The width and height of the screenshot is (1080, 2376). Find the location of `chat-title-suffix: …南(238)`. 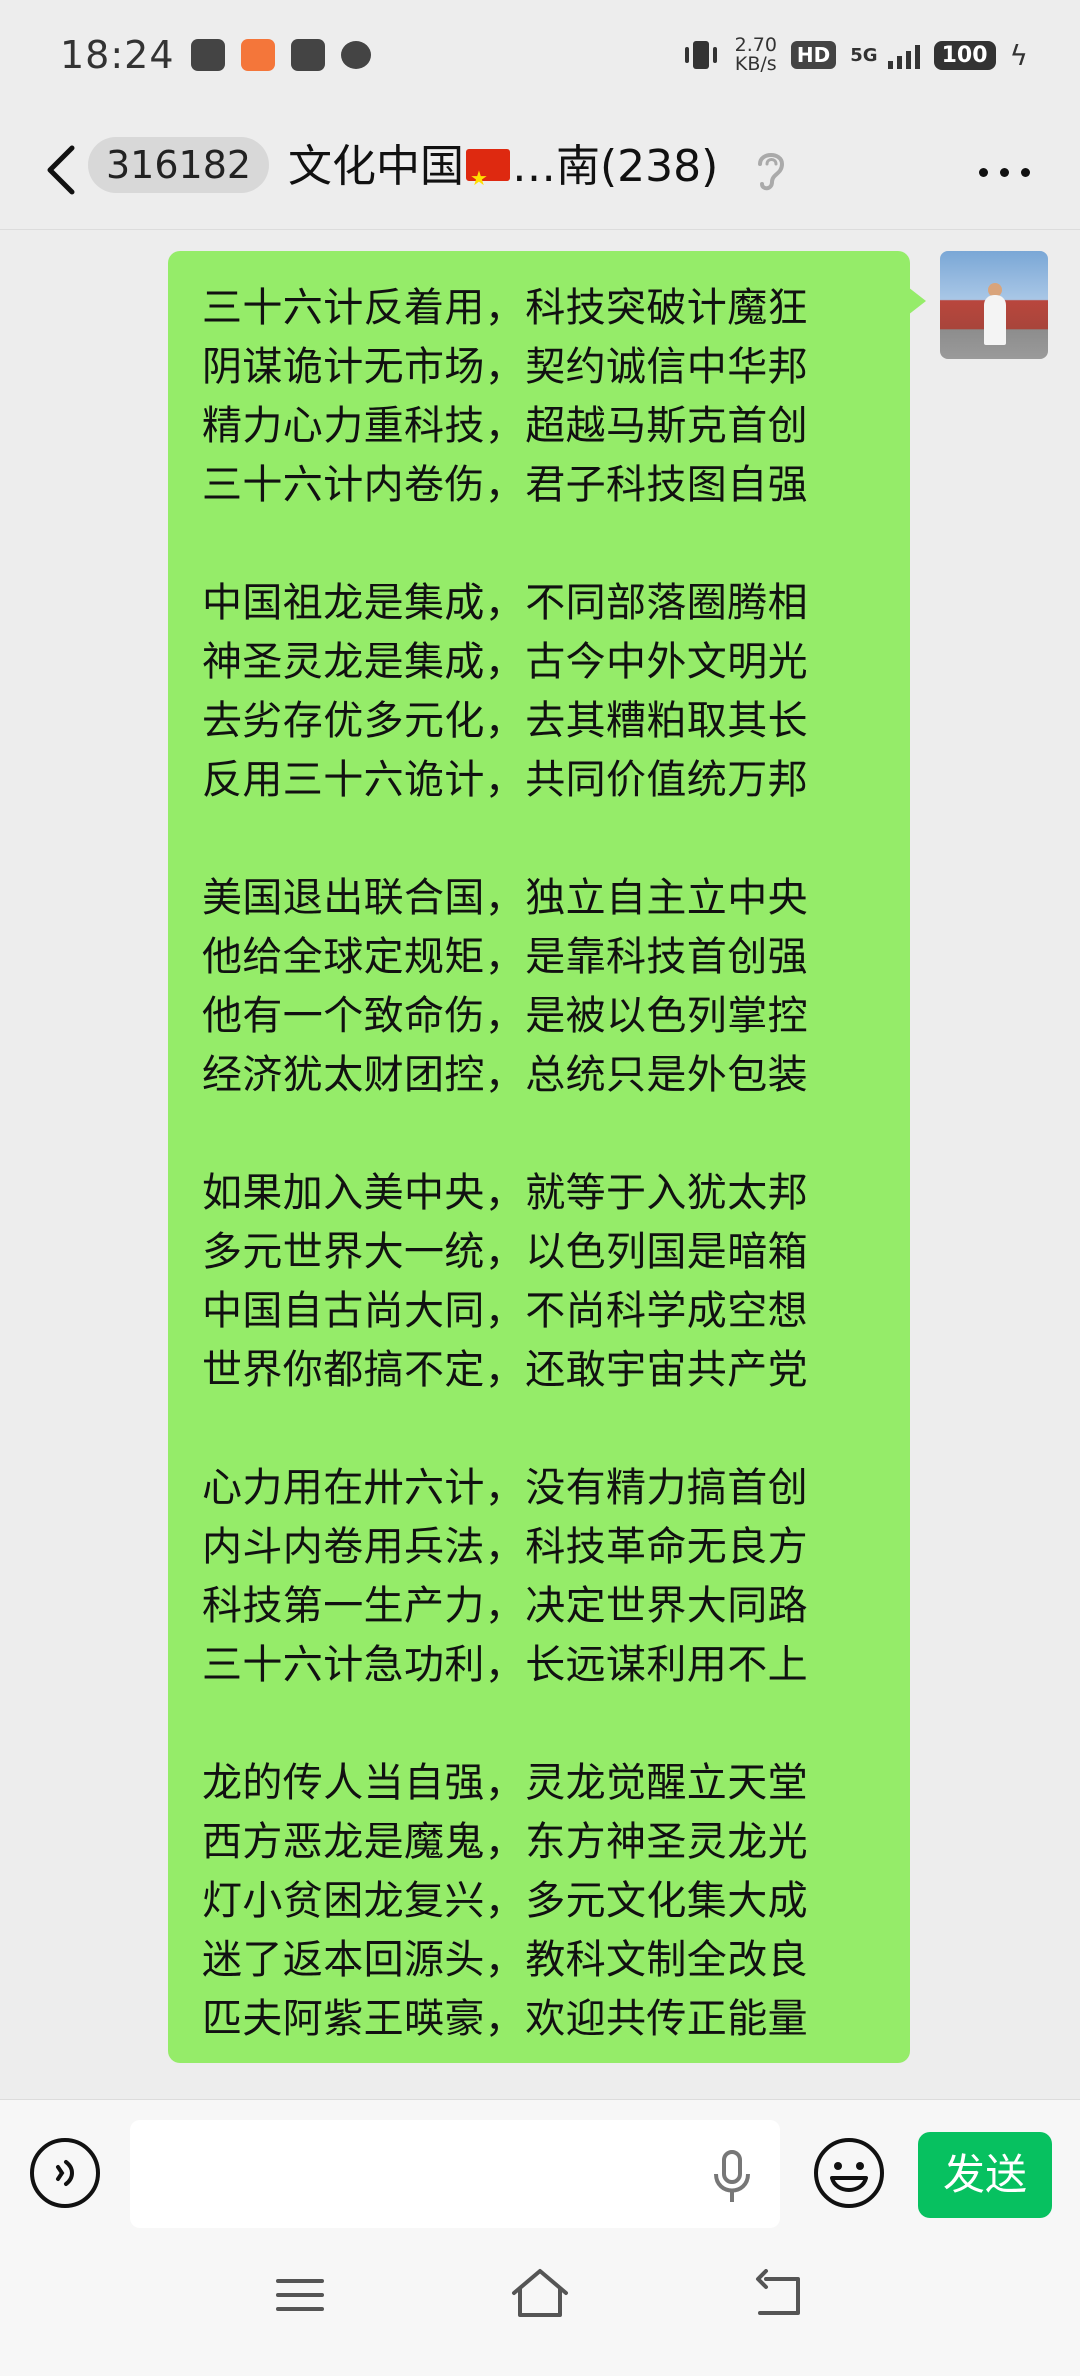

chat-title-suffix: …南(238) is located at coordinates (615, 166).